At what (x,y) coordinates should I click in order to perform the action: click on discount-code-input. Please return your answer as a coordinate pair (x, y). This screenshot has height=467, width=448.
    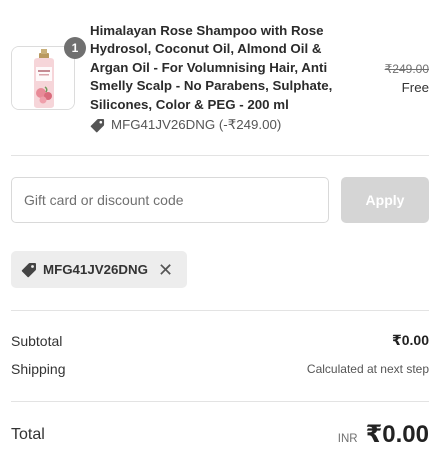
    Looking at the image, I should click on (170, 200).